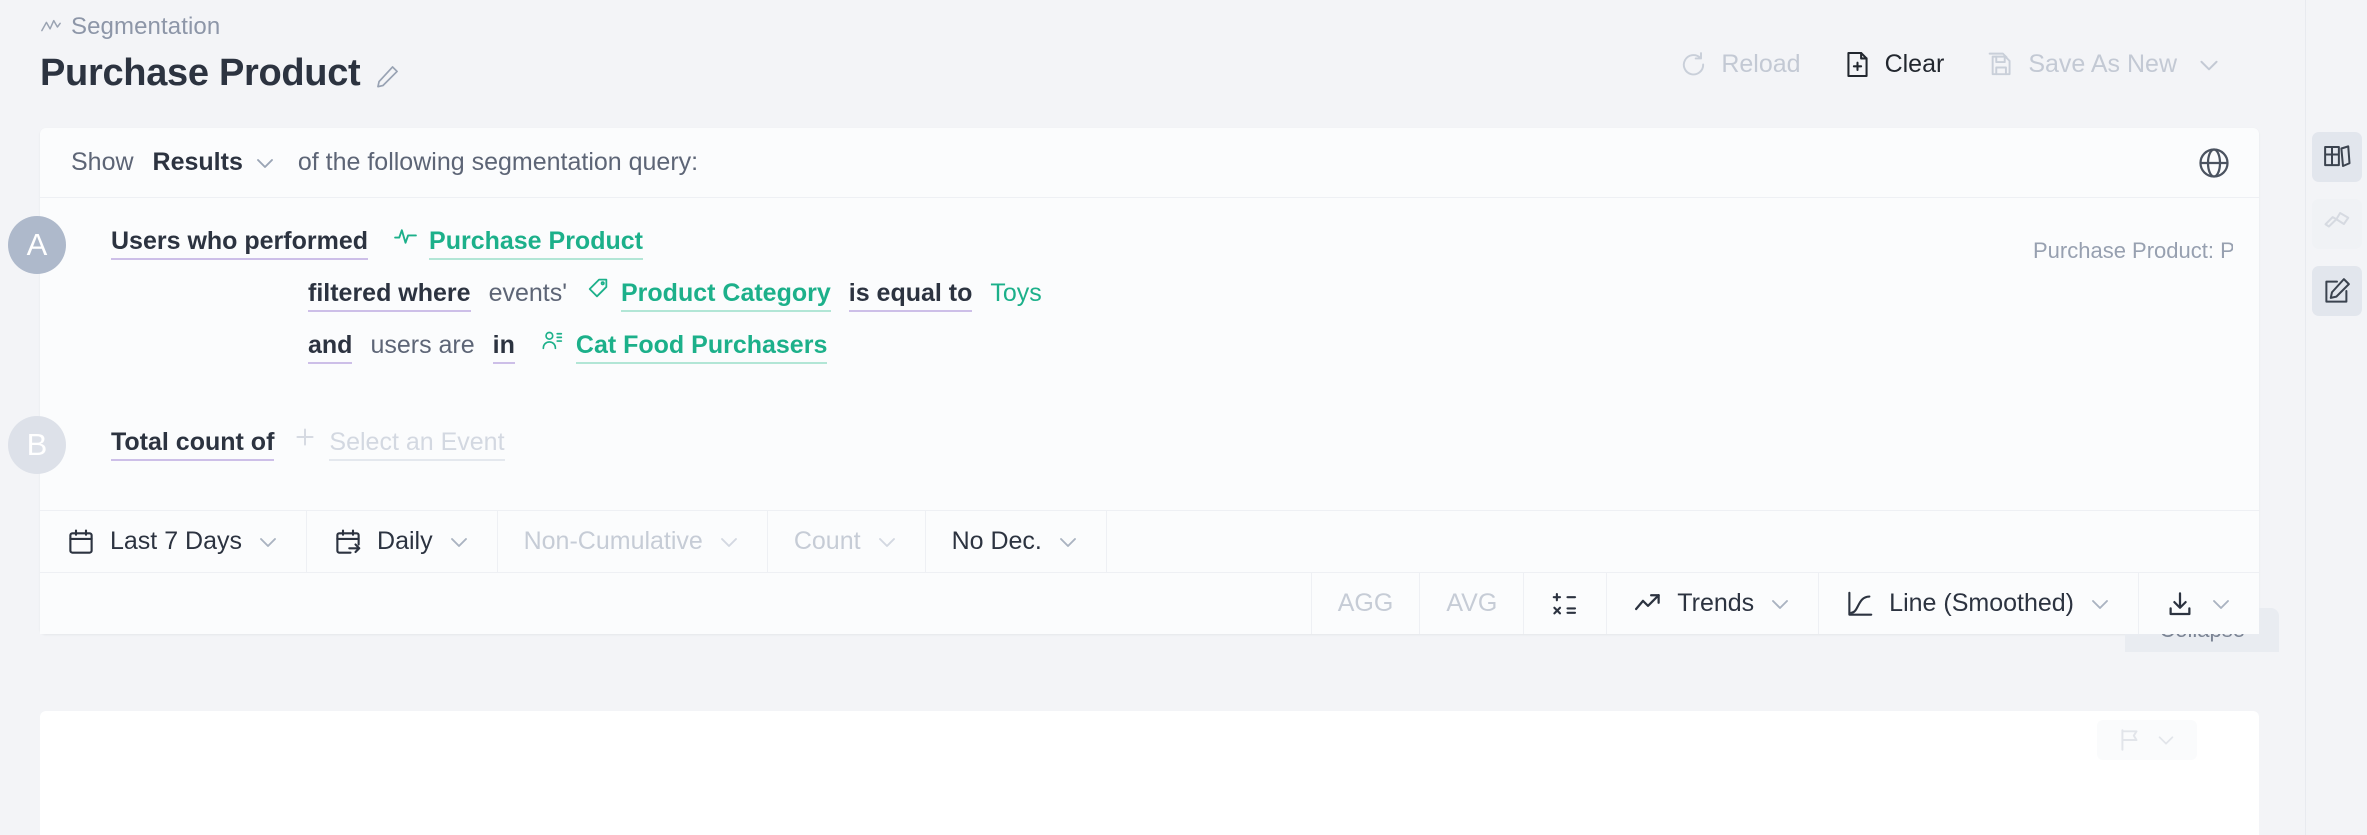  I want to click on agg-label: AGG, so click(1365, 603).